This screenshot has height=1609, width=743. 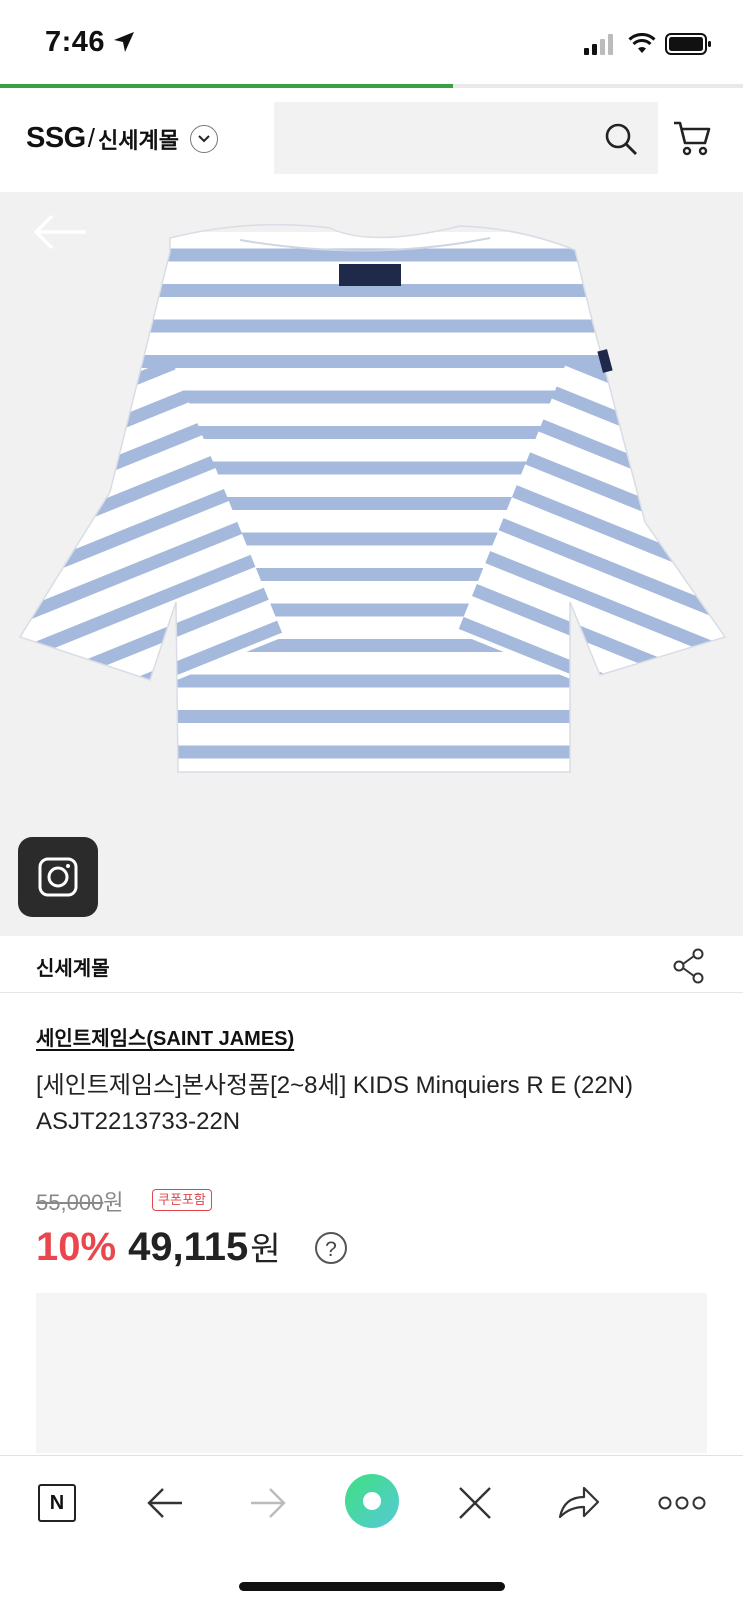 I want to click on mall-switch-chevron-down-icon, so click(x=203, y=138).